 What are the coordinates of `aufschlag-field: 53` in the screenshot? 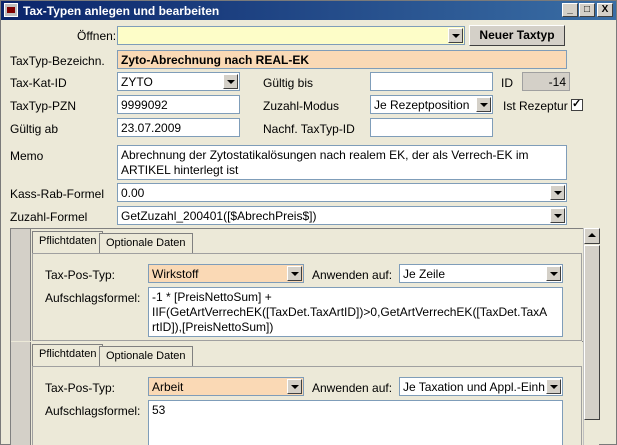 It's located at (355, 422).